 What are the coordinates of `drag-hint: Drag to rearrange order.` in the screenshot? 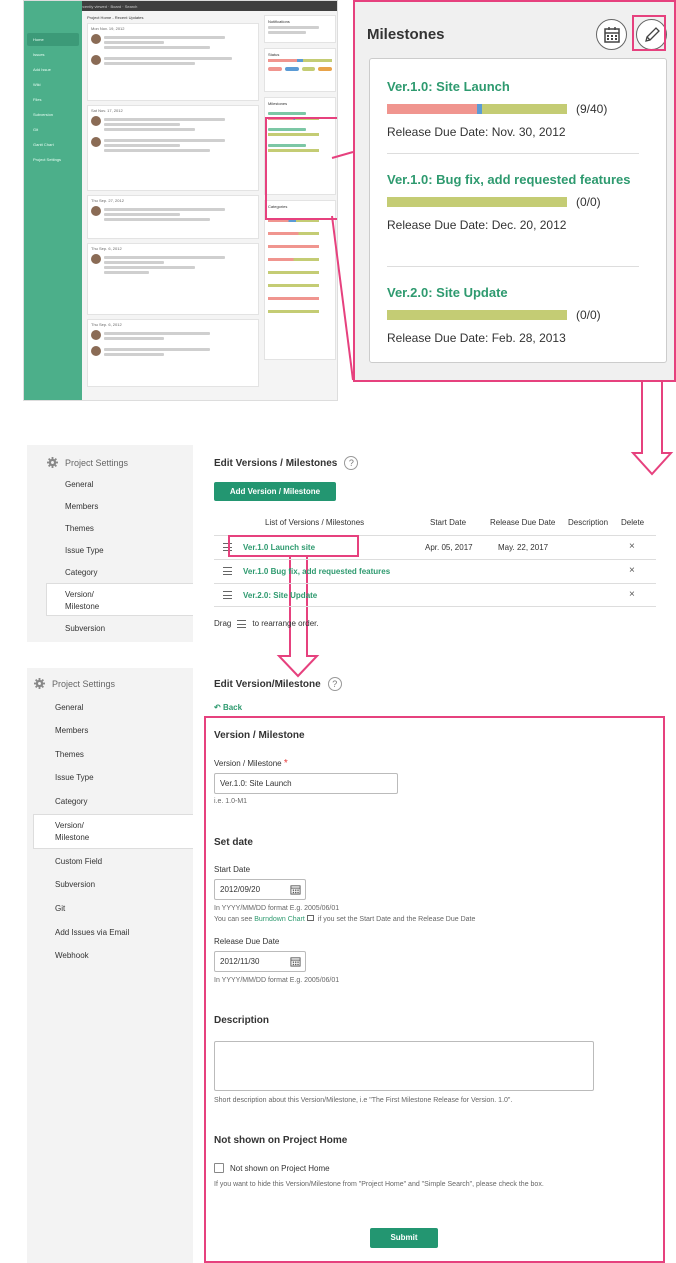 It's located at (266, 623).